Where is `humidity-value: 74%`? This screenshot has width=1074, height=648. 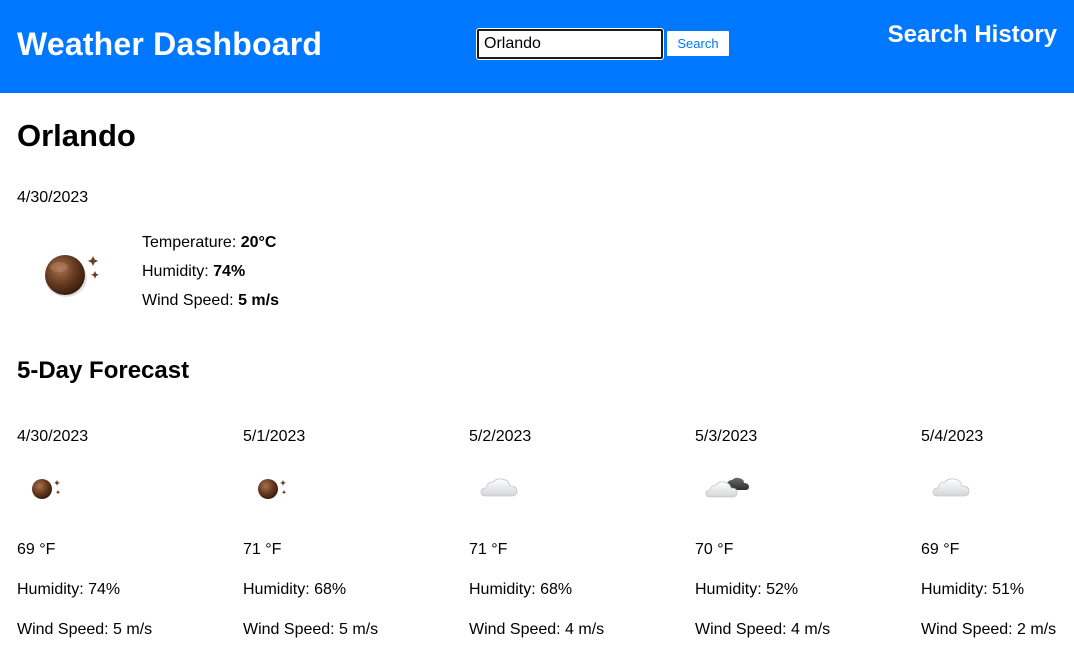 humidity-value: 74% is located at coordinates (229, 271).